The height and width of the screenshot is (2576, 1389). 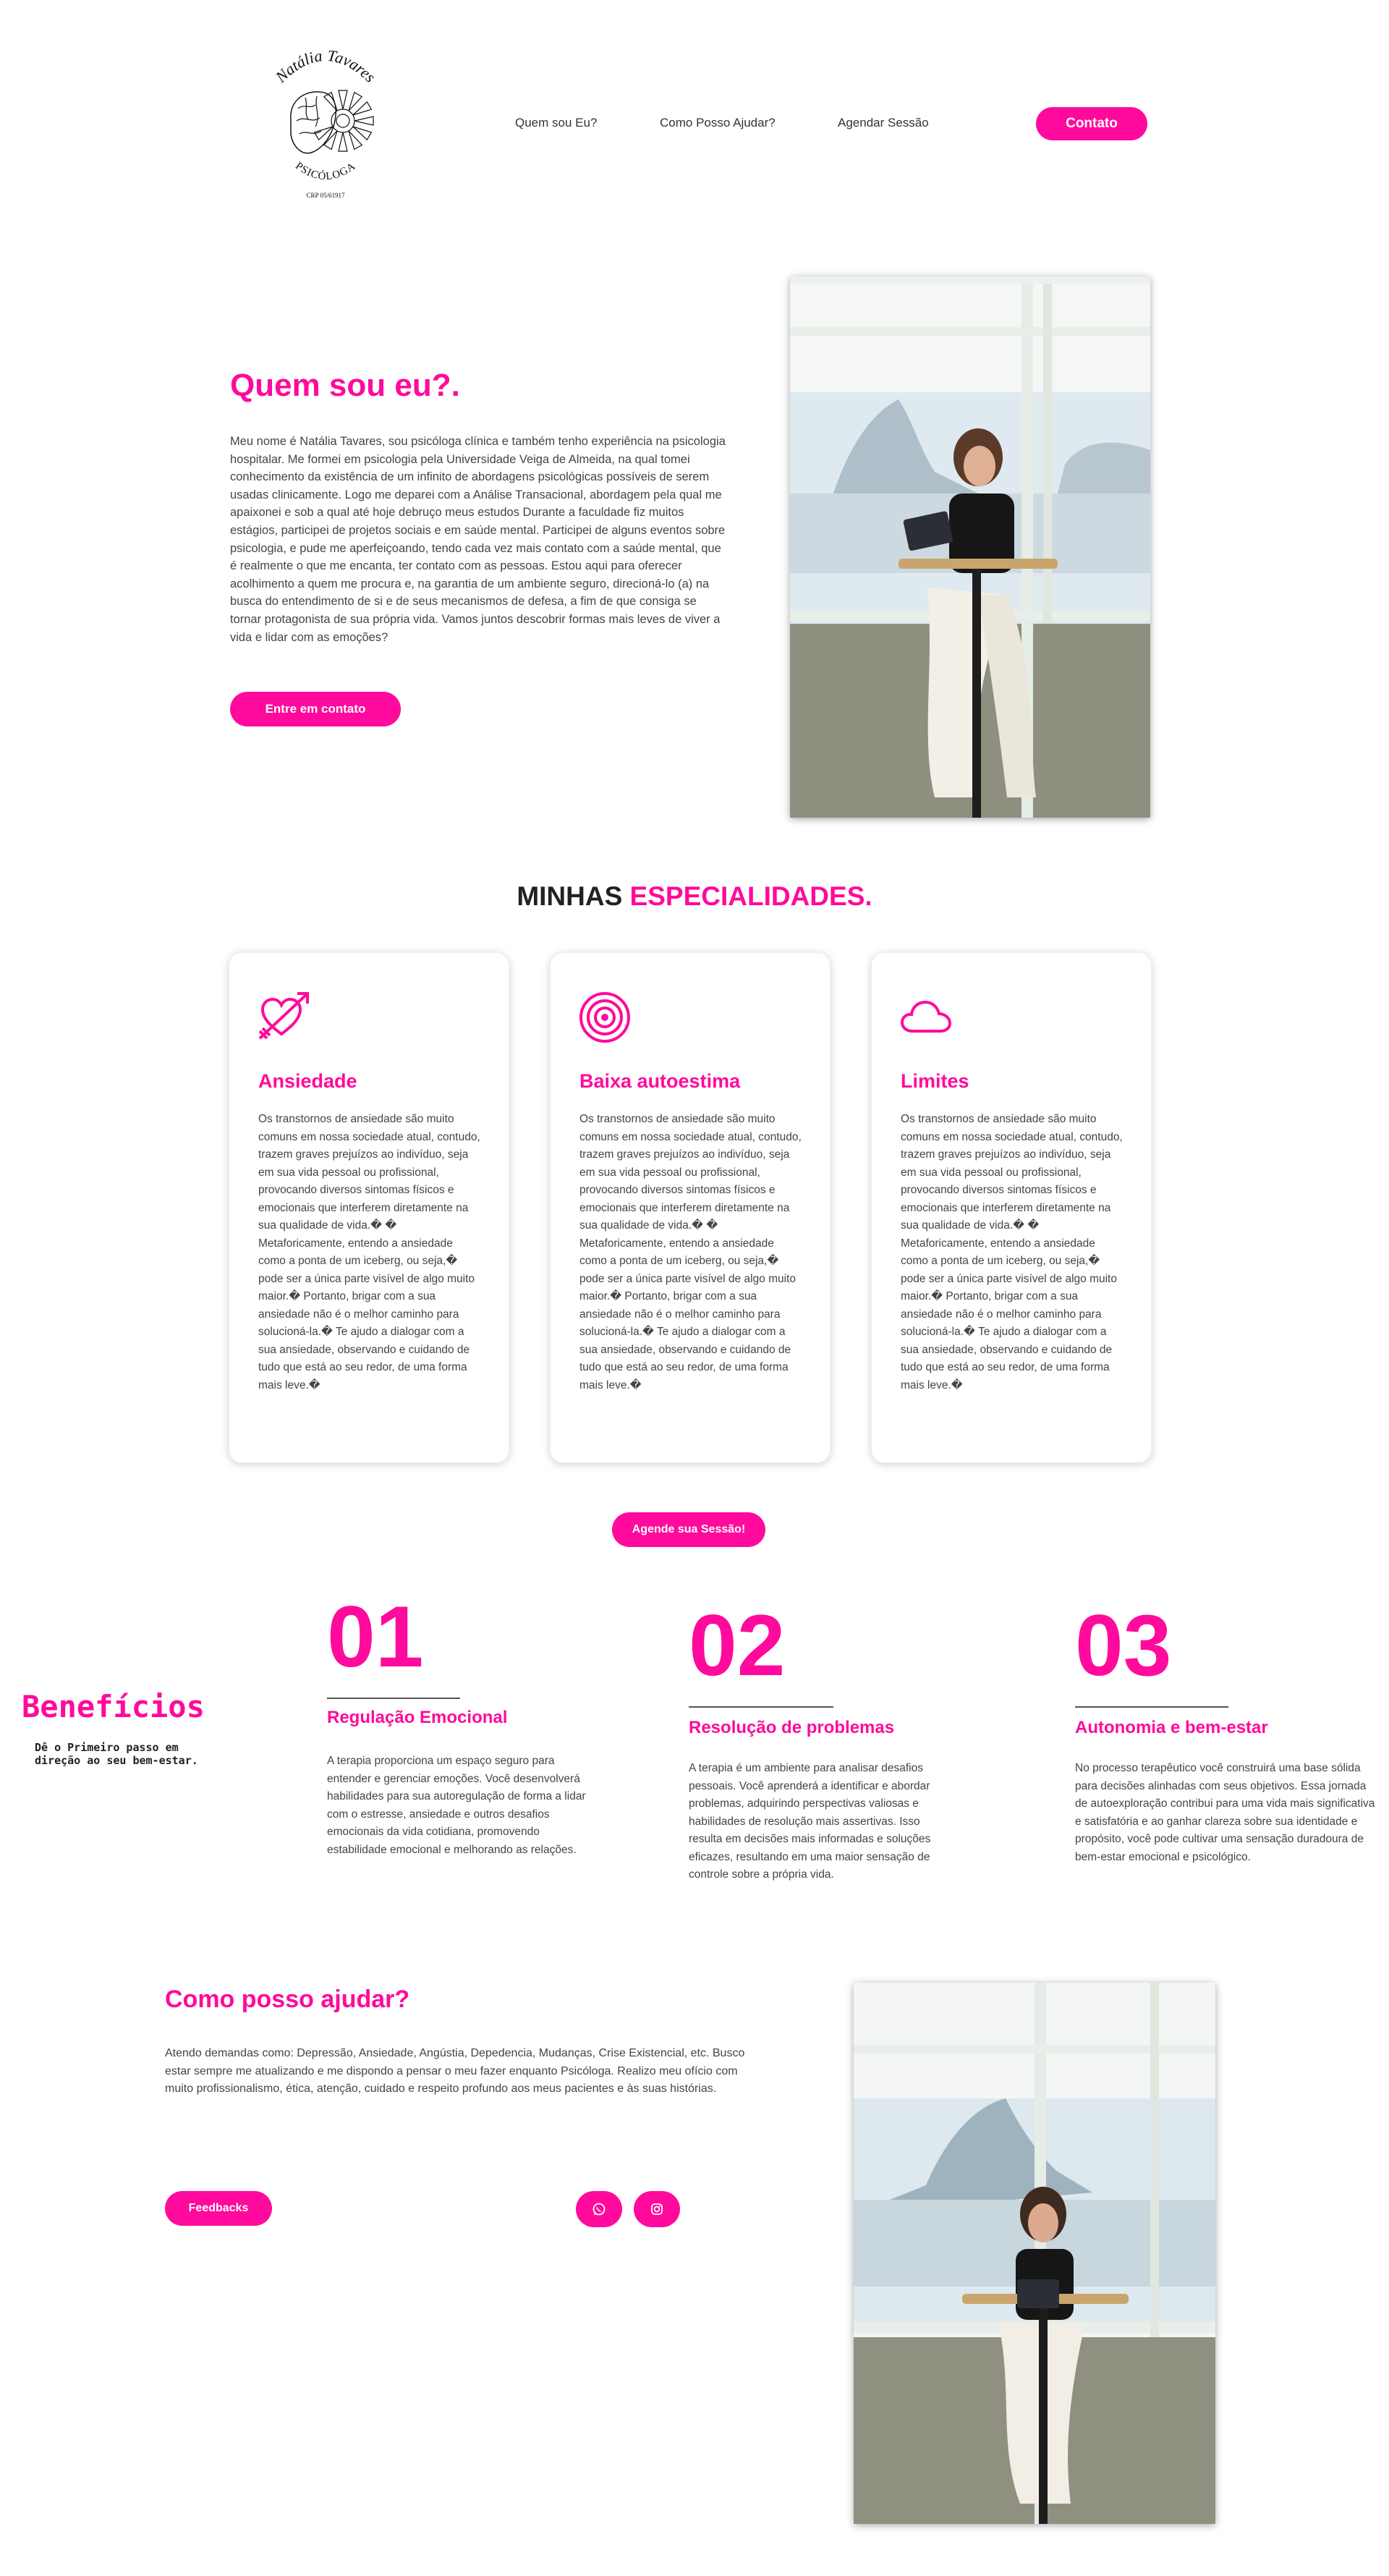 I want to click on entre-em-contato-button: Entre em contato, so click(x=315, y=709).